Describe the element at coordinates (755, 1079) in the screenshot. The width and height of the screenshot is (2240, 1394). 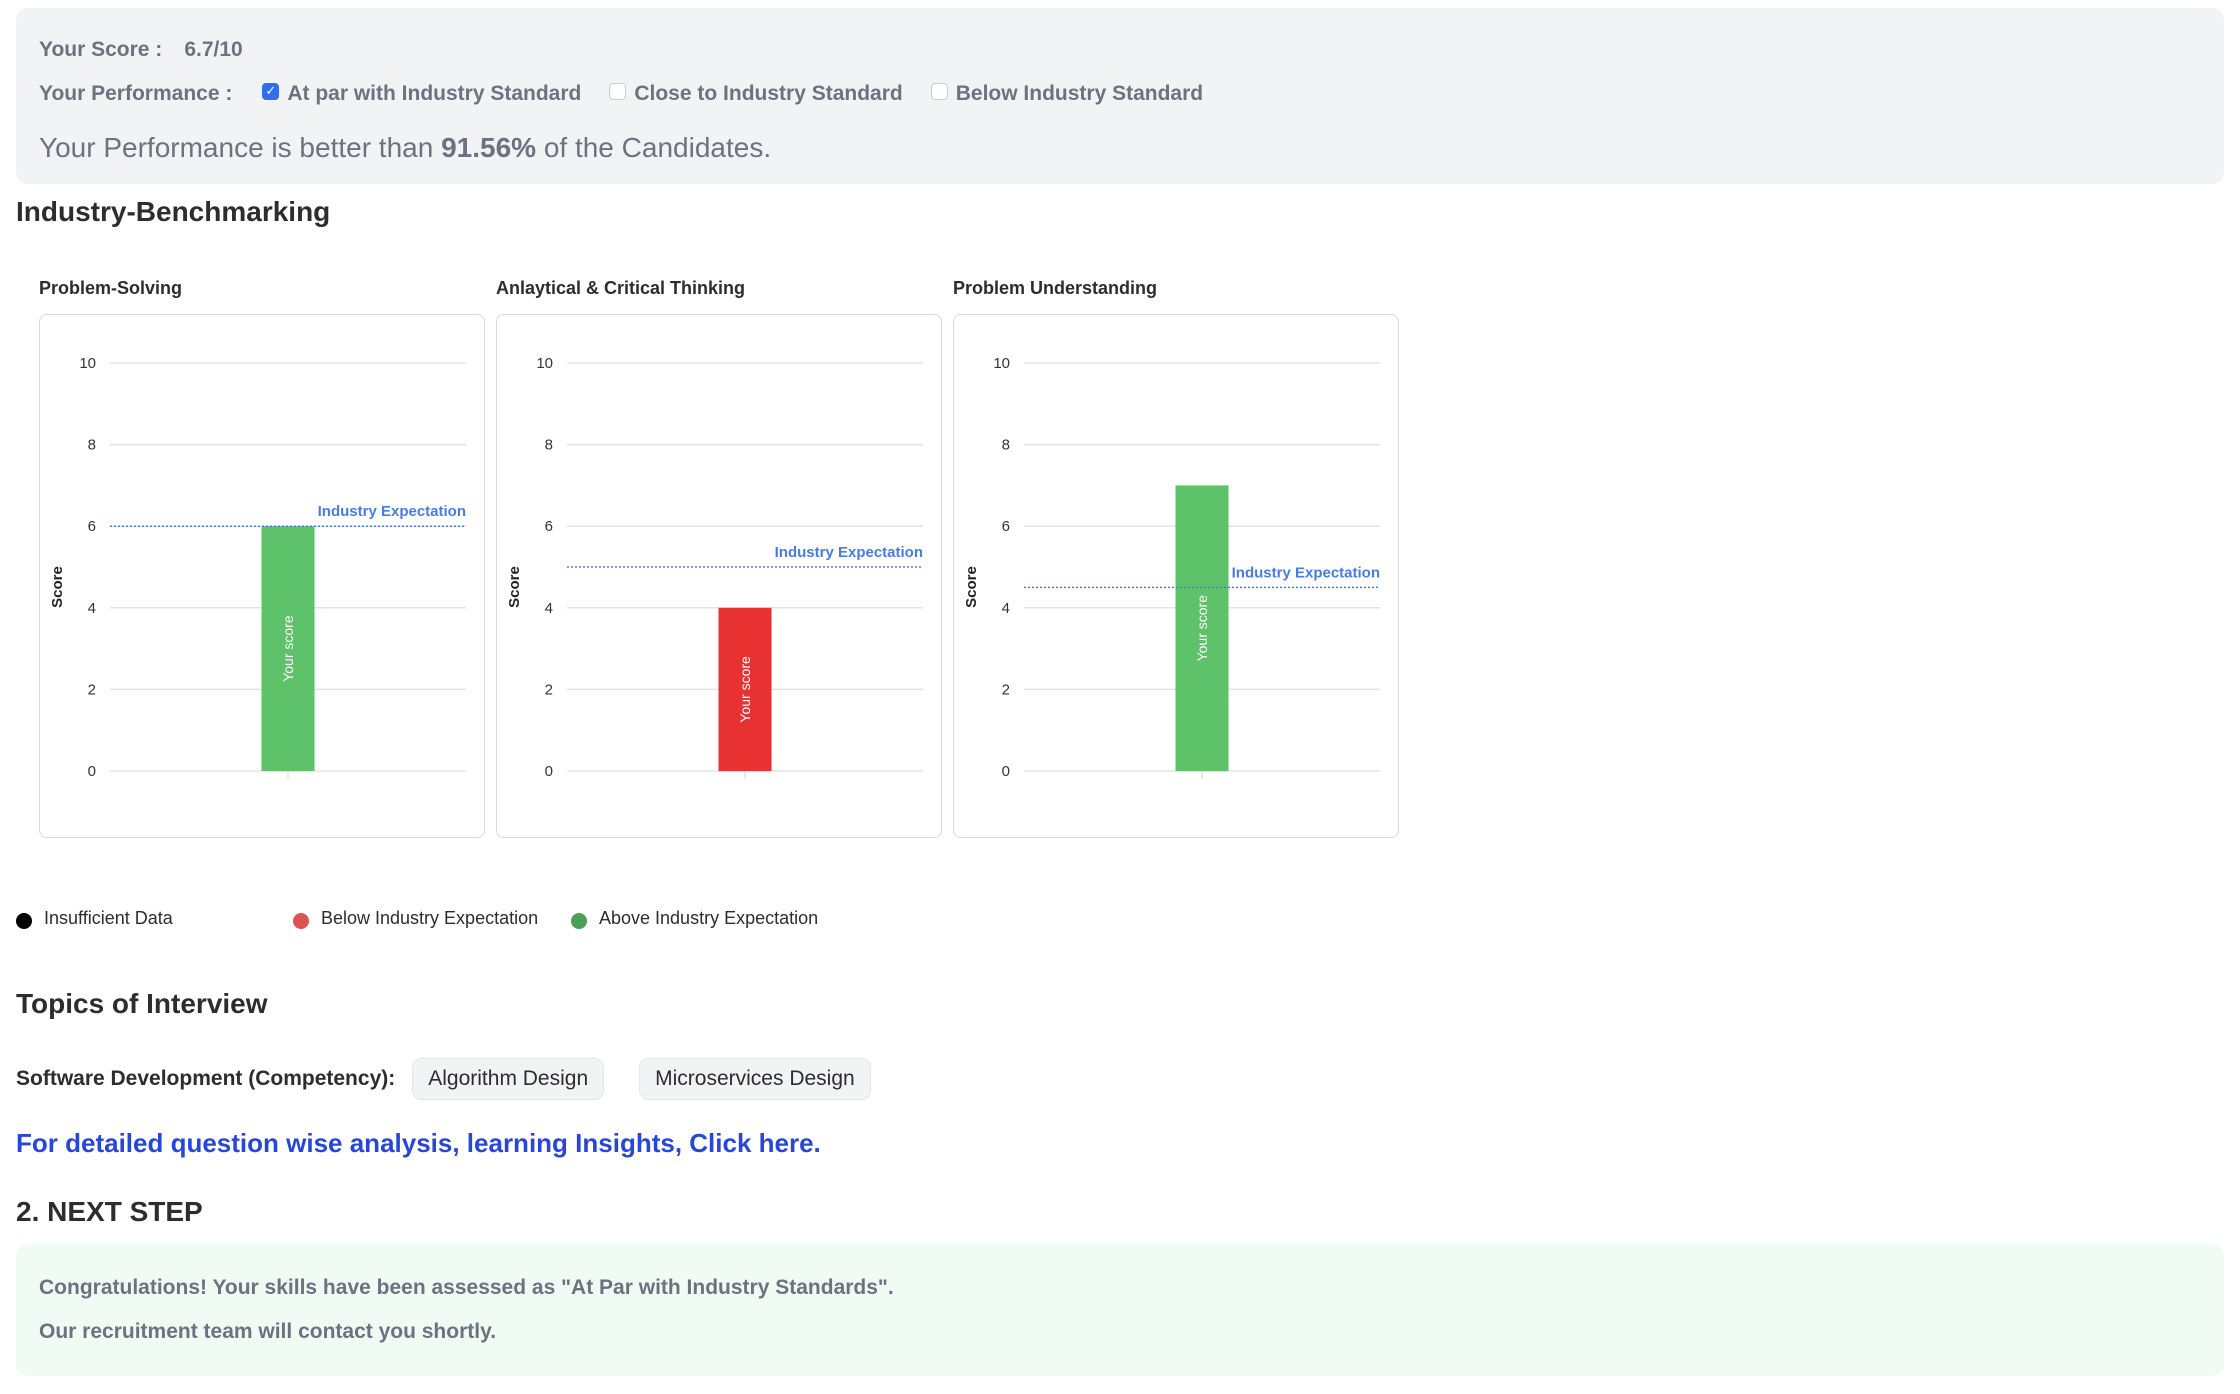
I see `topic-chip: Microservices Design` at that location.